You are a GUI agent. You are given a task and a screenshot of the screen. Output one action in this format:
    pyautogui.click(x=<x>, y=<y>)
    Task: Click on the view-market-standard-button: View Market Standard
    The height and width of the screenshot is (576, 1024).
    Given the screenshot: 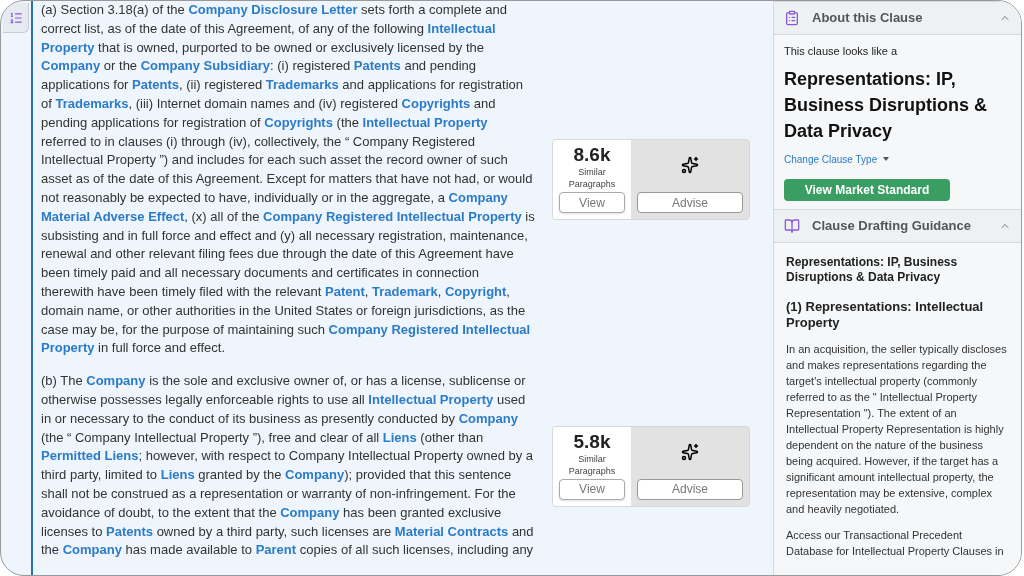 What is the action you would take?
    pyautogui.click(x=867, y=190)
    